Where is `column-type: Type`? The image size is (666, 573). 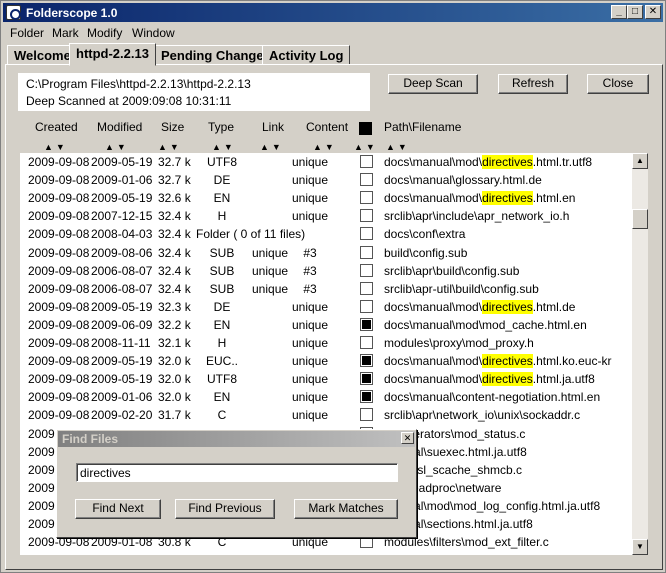
column-type: Type is located at coordinates (221, 127).